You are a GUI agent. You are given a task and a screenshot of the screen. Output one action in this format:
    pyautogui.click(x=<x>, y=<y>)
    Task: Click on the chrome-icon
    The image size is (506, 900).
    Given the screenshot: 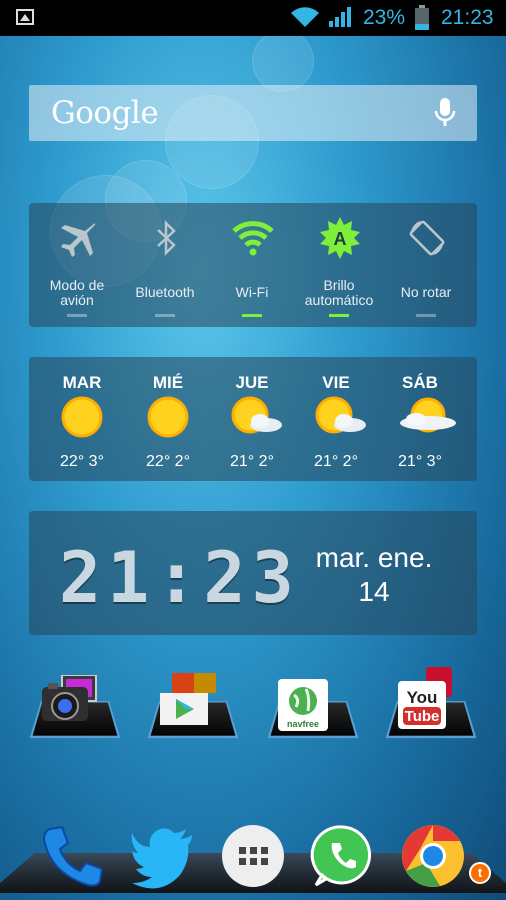 What is the action you would take?
    pyautogui.click(x=433, y=856)
    